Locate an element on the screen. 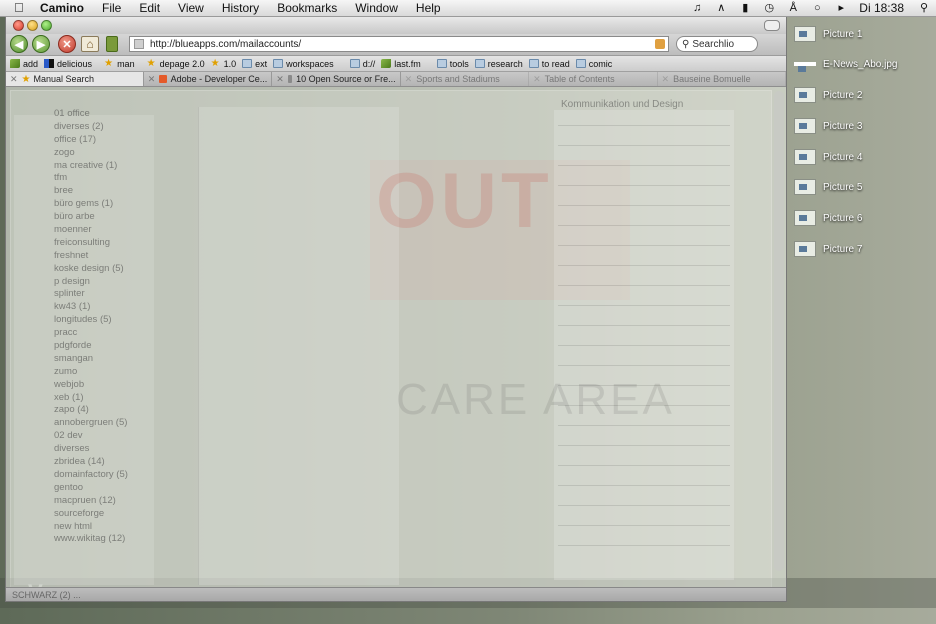 The width and height of the screenshot is (936, 624). mail-folder-item: bree is located at coordinates (124, 190).